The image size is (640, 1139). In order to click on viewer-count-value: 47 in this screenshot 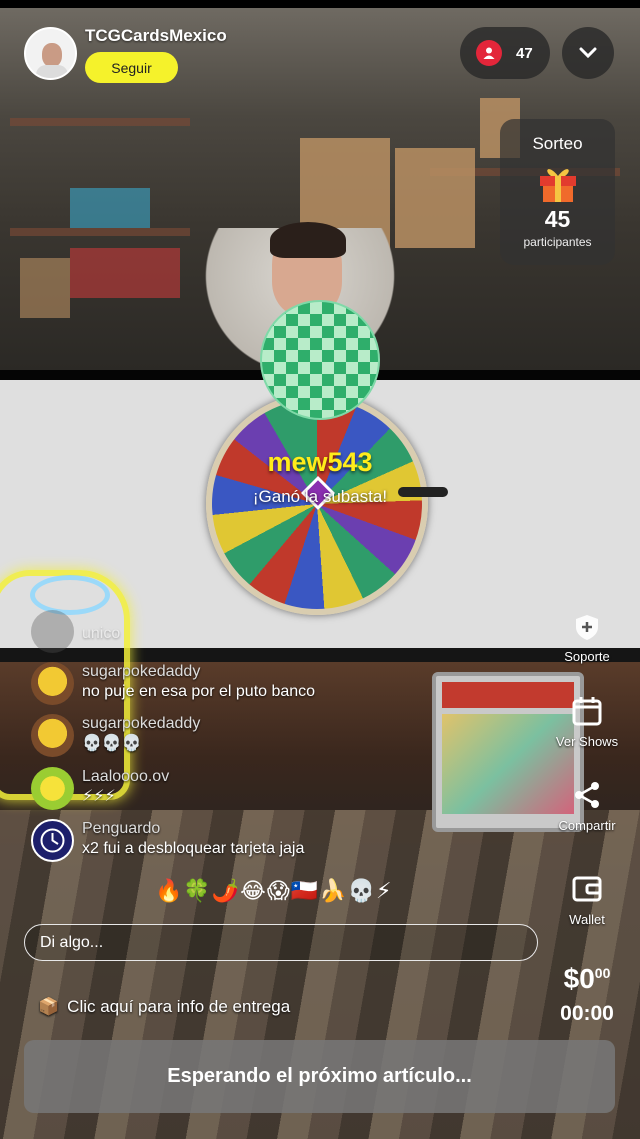, I will do `click(524, 53)`.